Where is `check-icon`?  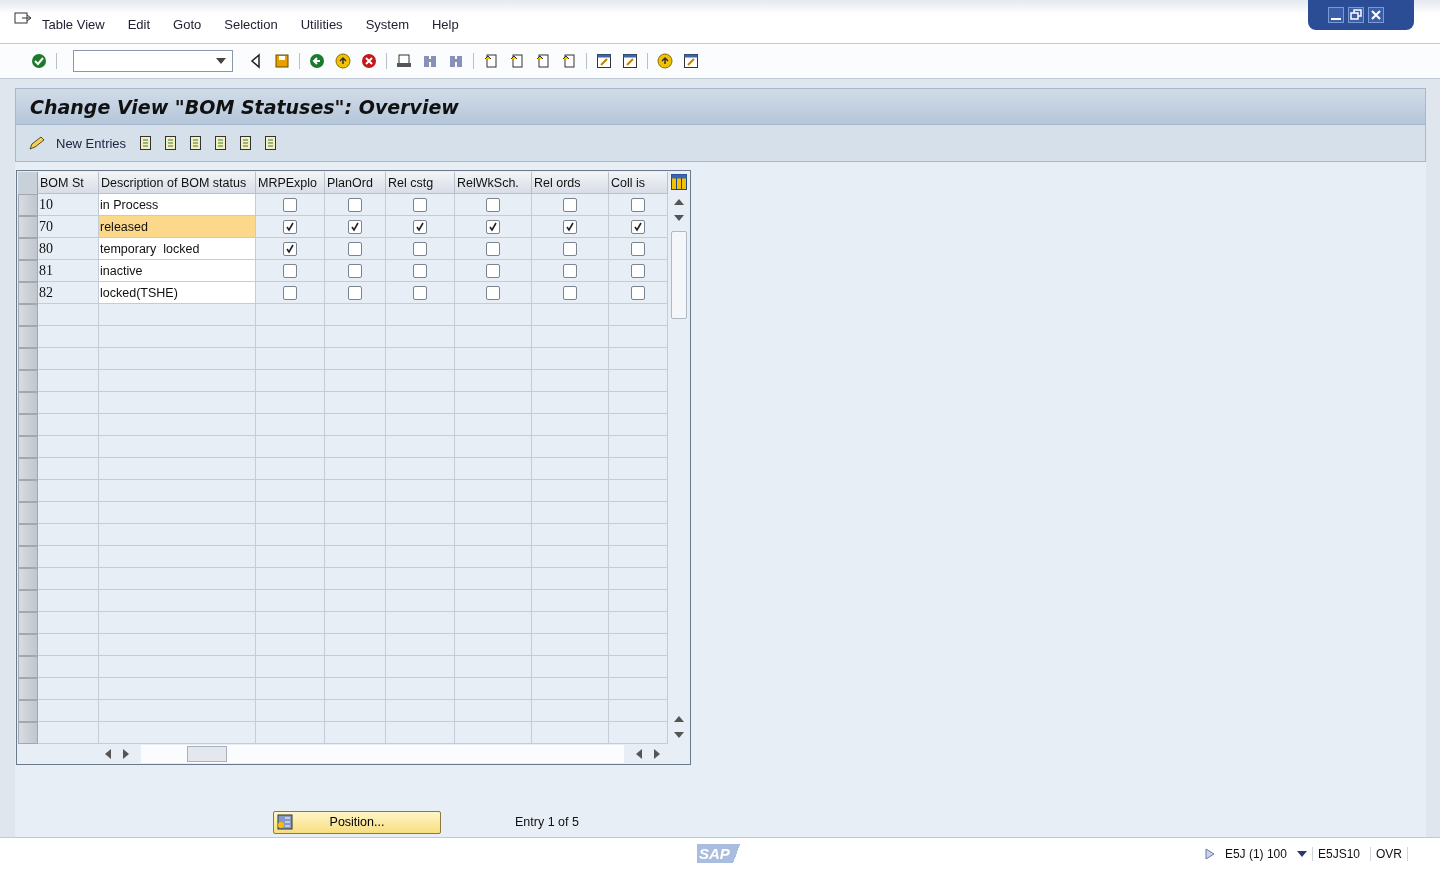
check-icon is located at coordinates (39, 61).